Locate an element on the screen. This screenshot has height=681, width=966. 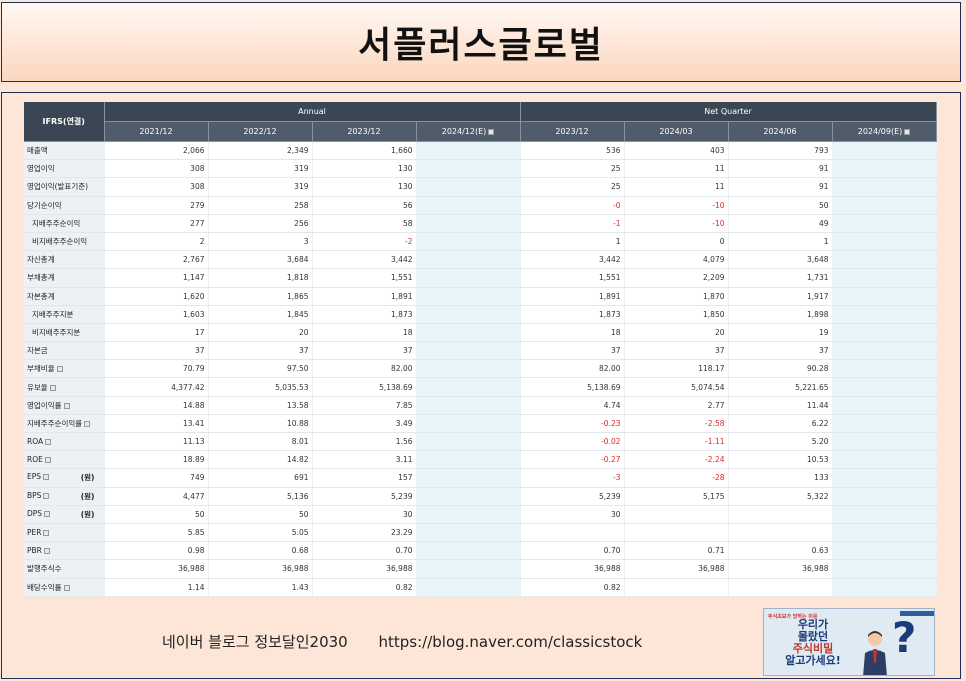
row-label: 지배주주순이익 is located at coordinates (64, 223).